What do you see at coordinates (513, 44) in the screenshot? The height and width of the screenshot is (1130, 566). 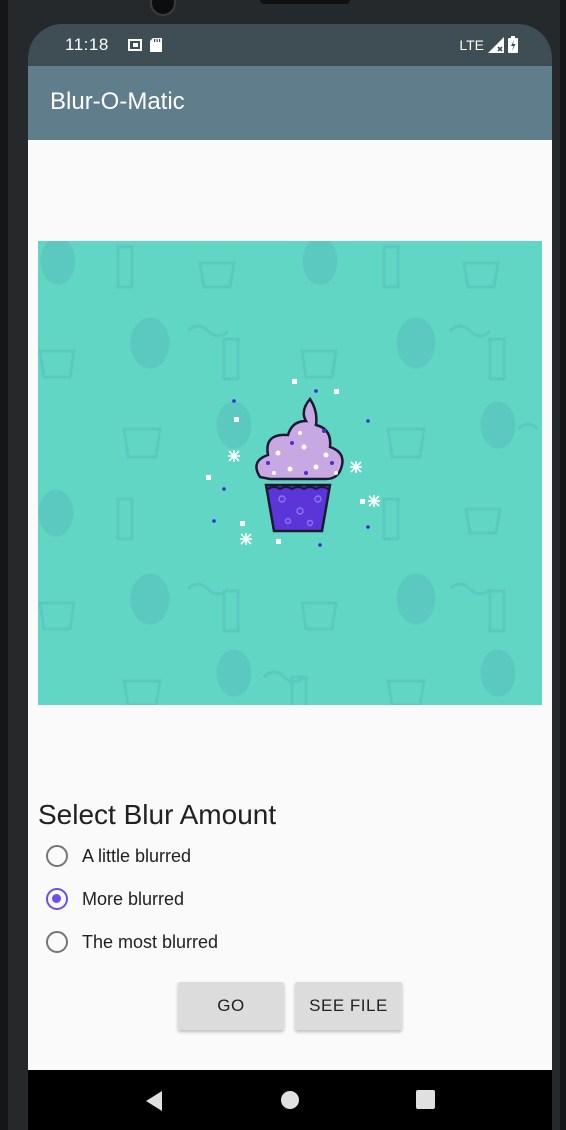 I see `battery-icon` at bounding box center [513, 44].